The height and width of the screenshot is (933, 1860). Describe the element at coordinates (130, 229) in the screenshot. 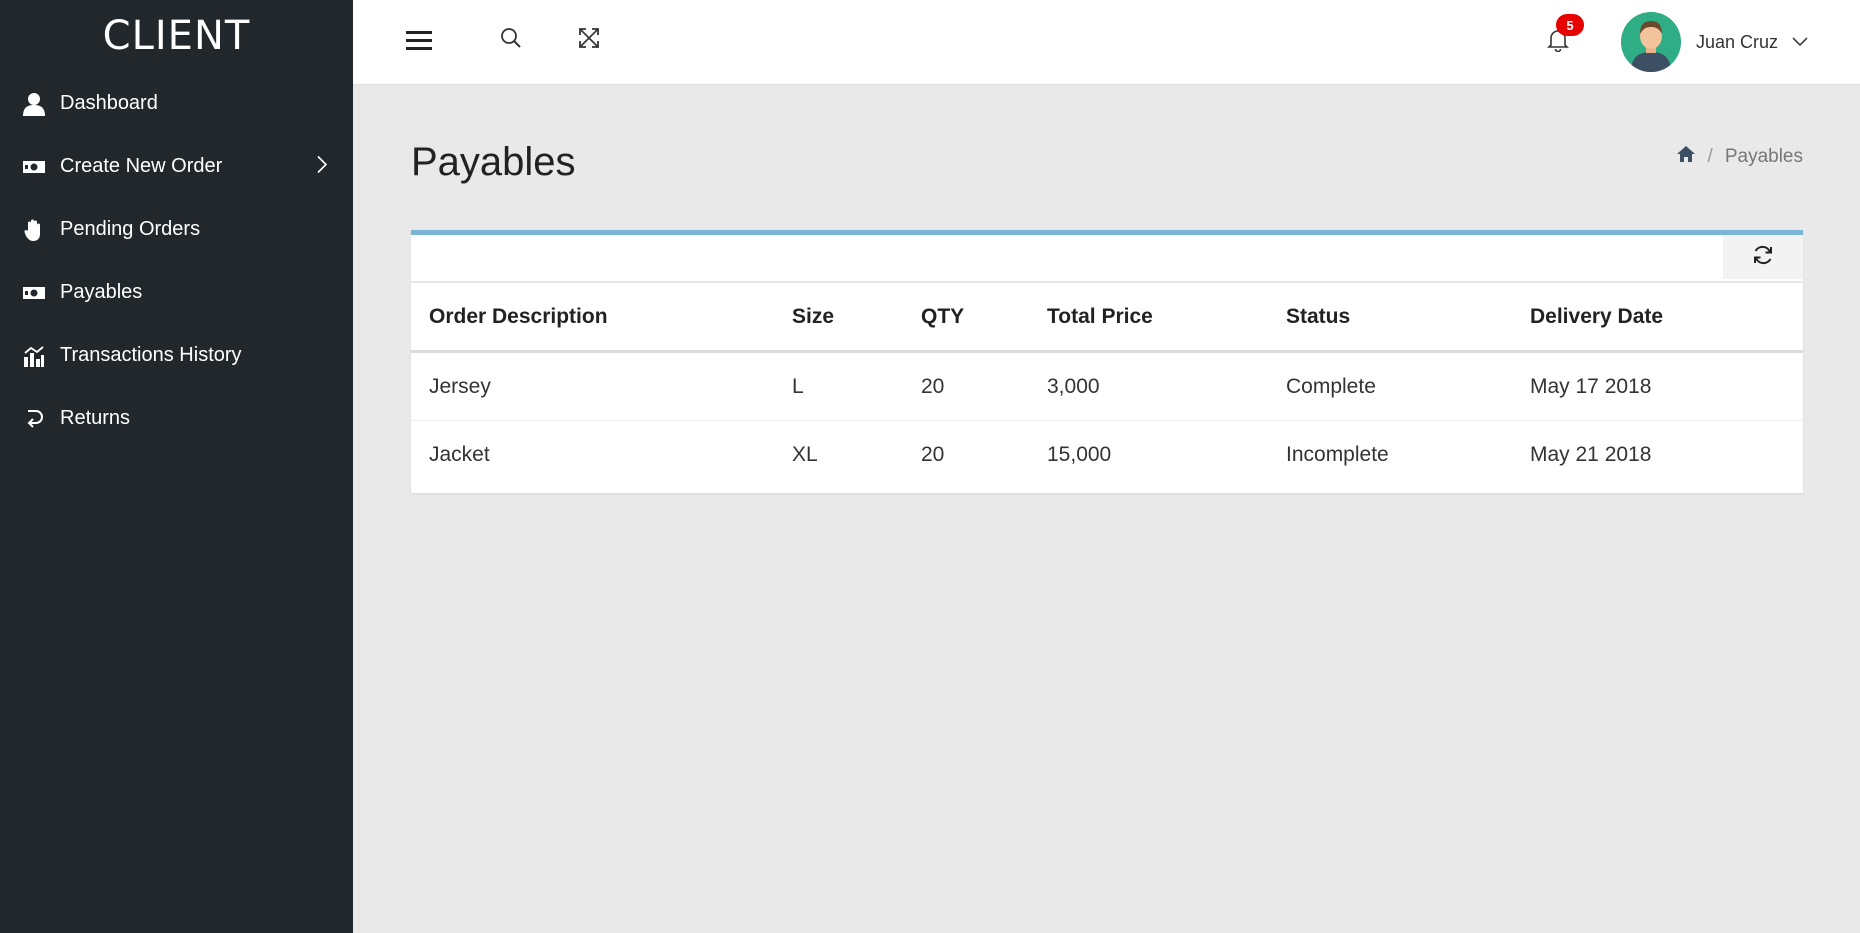

I see `sidebar-item-label: Pending Orders` at that location.